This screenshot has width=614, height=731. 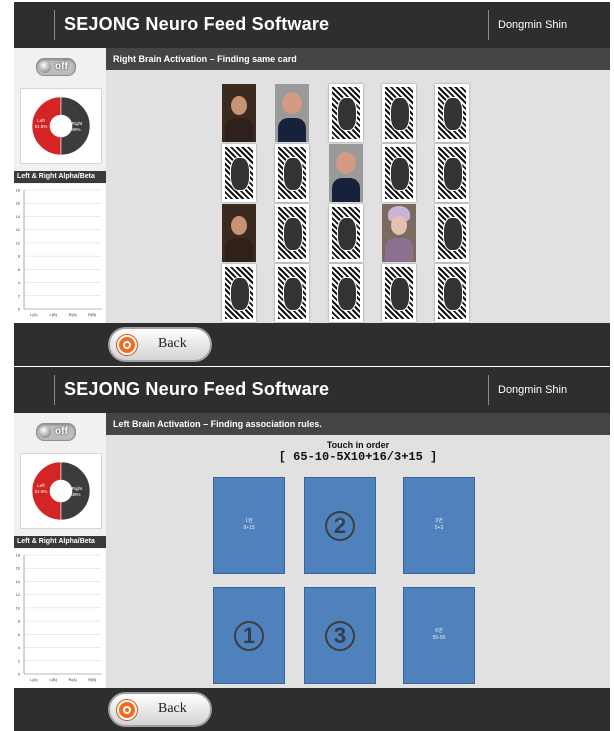 What do you see at coordinates (358, 445) in the screenshot?
I see `instruction-text: Touch in order` at bounding box center [358, 445].